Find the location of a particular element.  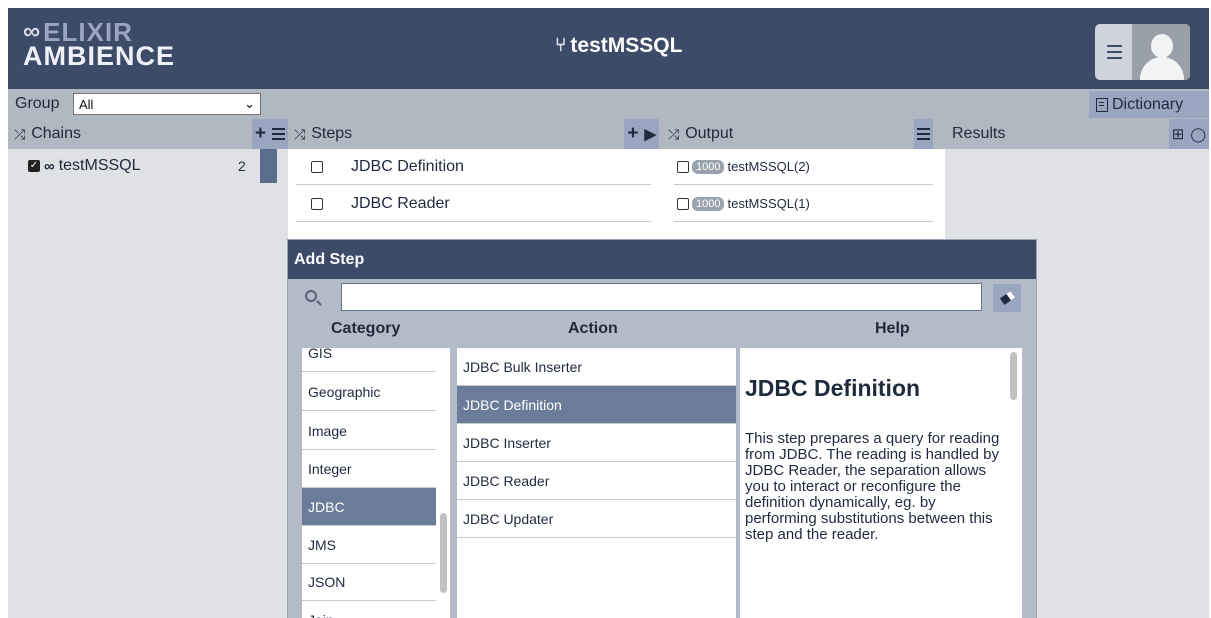

steps-actions: + ▶ is located at coordinates (641, 134).